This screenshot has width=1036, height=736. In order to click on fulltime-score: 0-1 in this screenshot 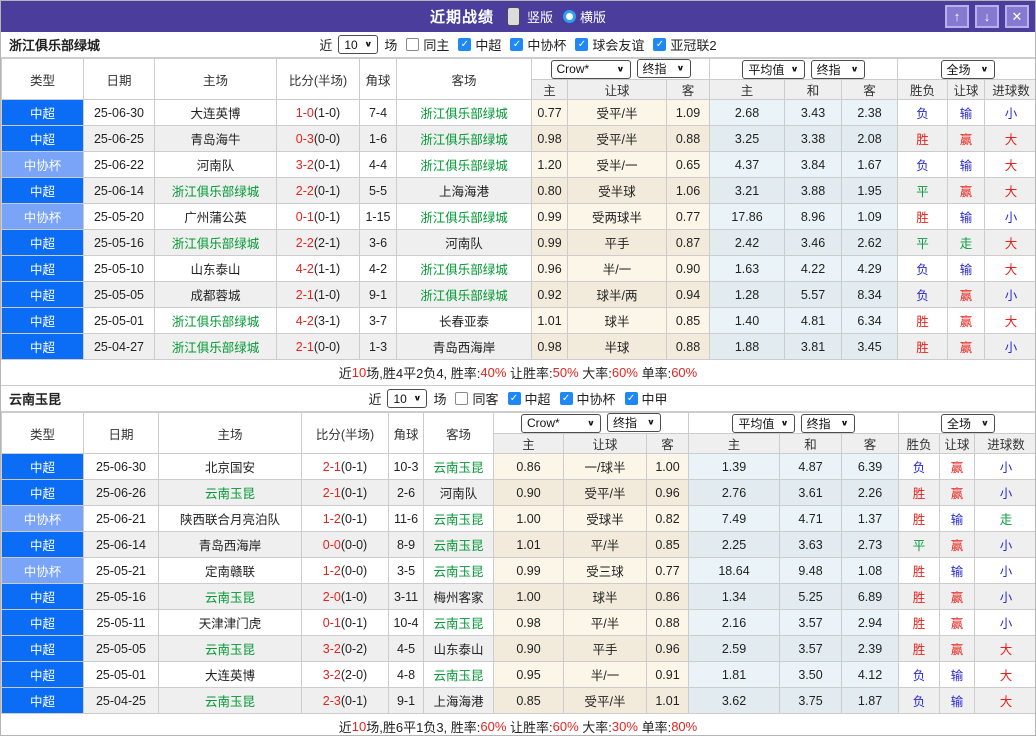, I will do `click(331, 622)`.